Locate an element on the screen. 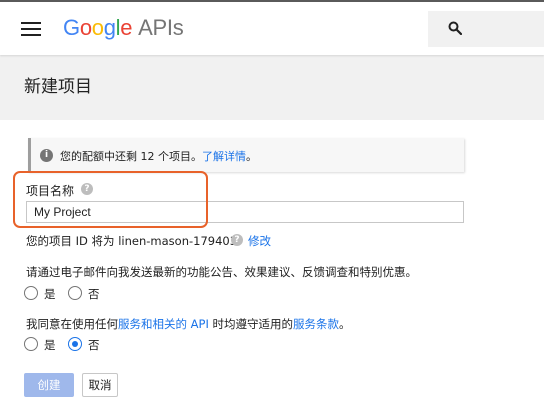 This screenshot has width=544, height=420. search-icon is located at coordinates (455, 28).